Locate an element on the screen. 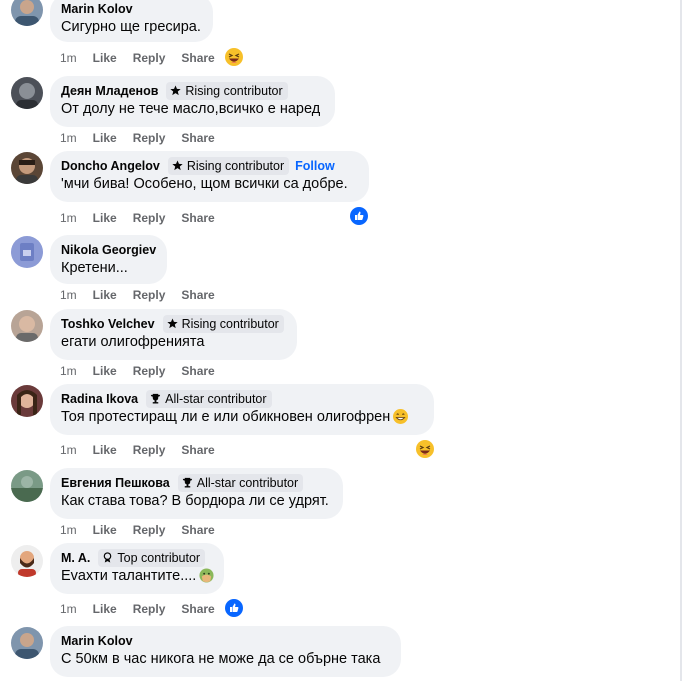  comment-author: Деян Младенов is located at coordinates (109, 91).